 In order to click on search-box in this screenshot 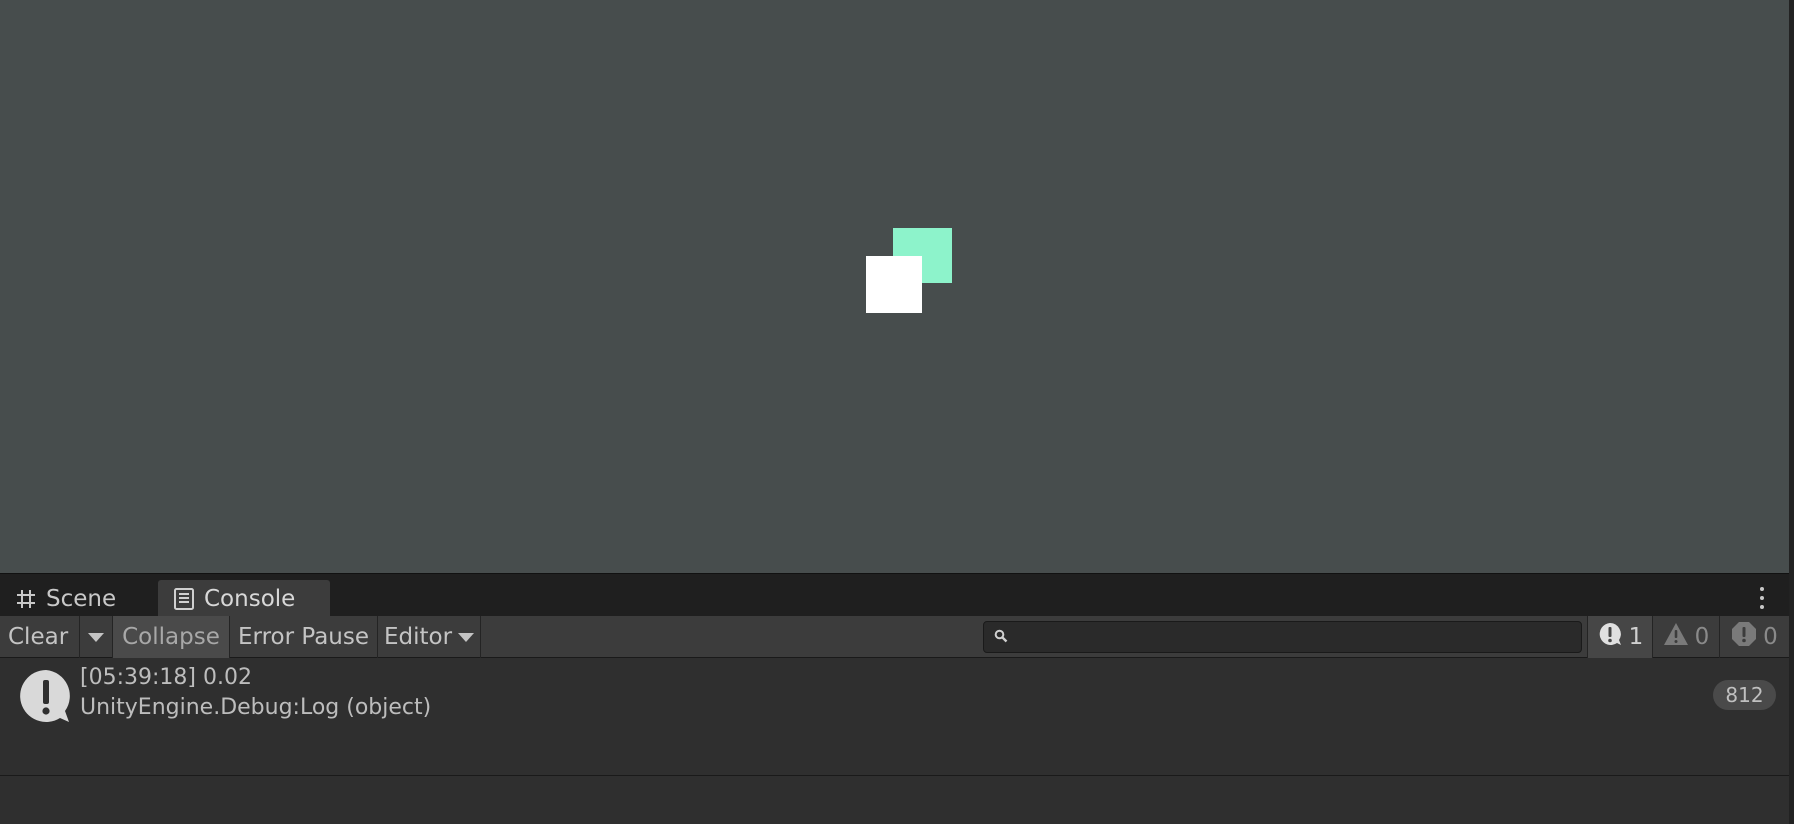, I will do `click(1282, 637)`.